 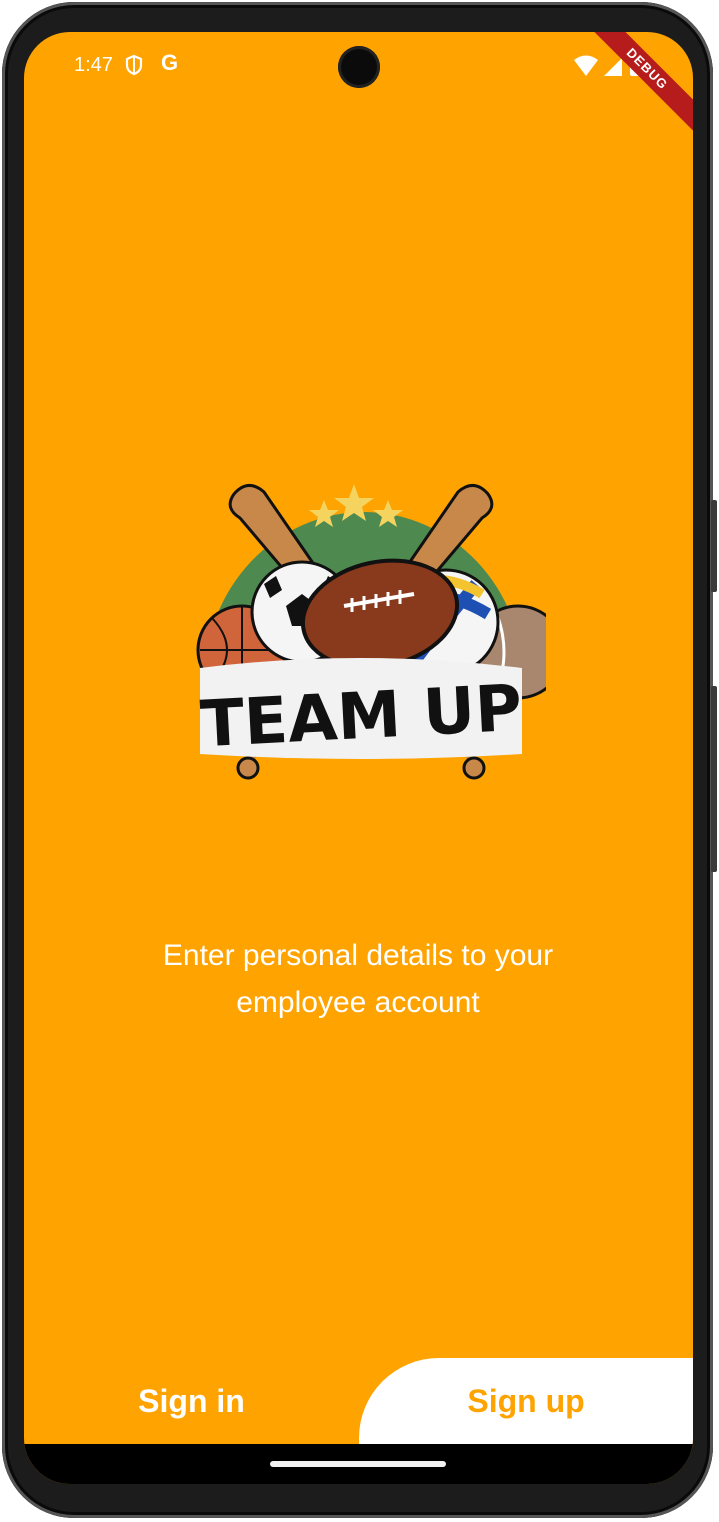 I want to click on tagline-line-1: Enter personal details to your, so click(x=358, y=955).